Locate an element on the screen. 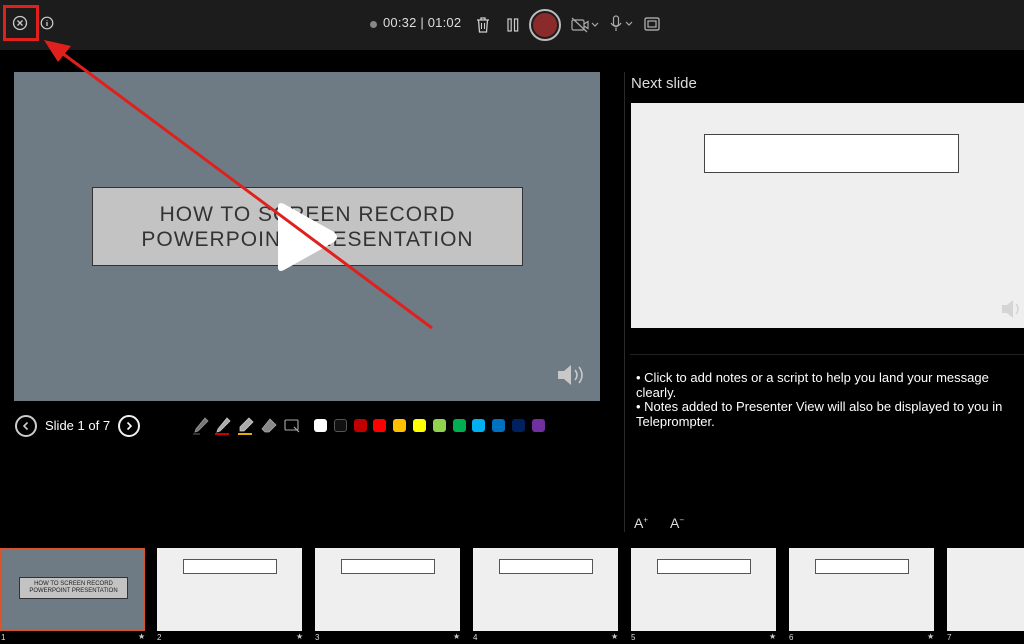 Image resolution: width=1024 pixels, height=644 pixels. delete-icon is located at coordinates (483, 25).